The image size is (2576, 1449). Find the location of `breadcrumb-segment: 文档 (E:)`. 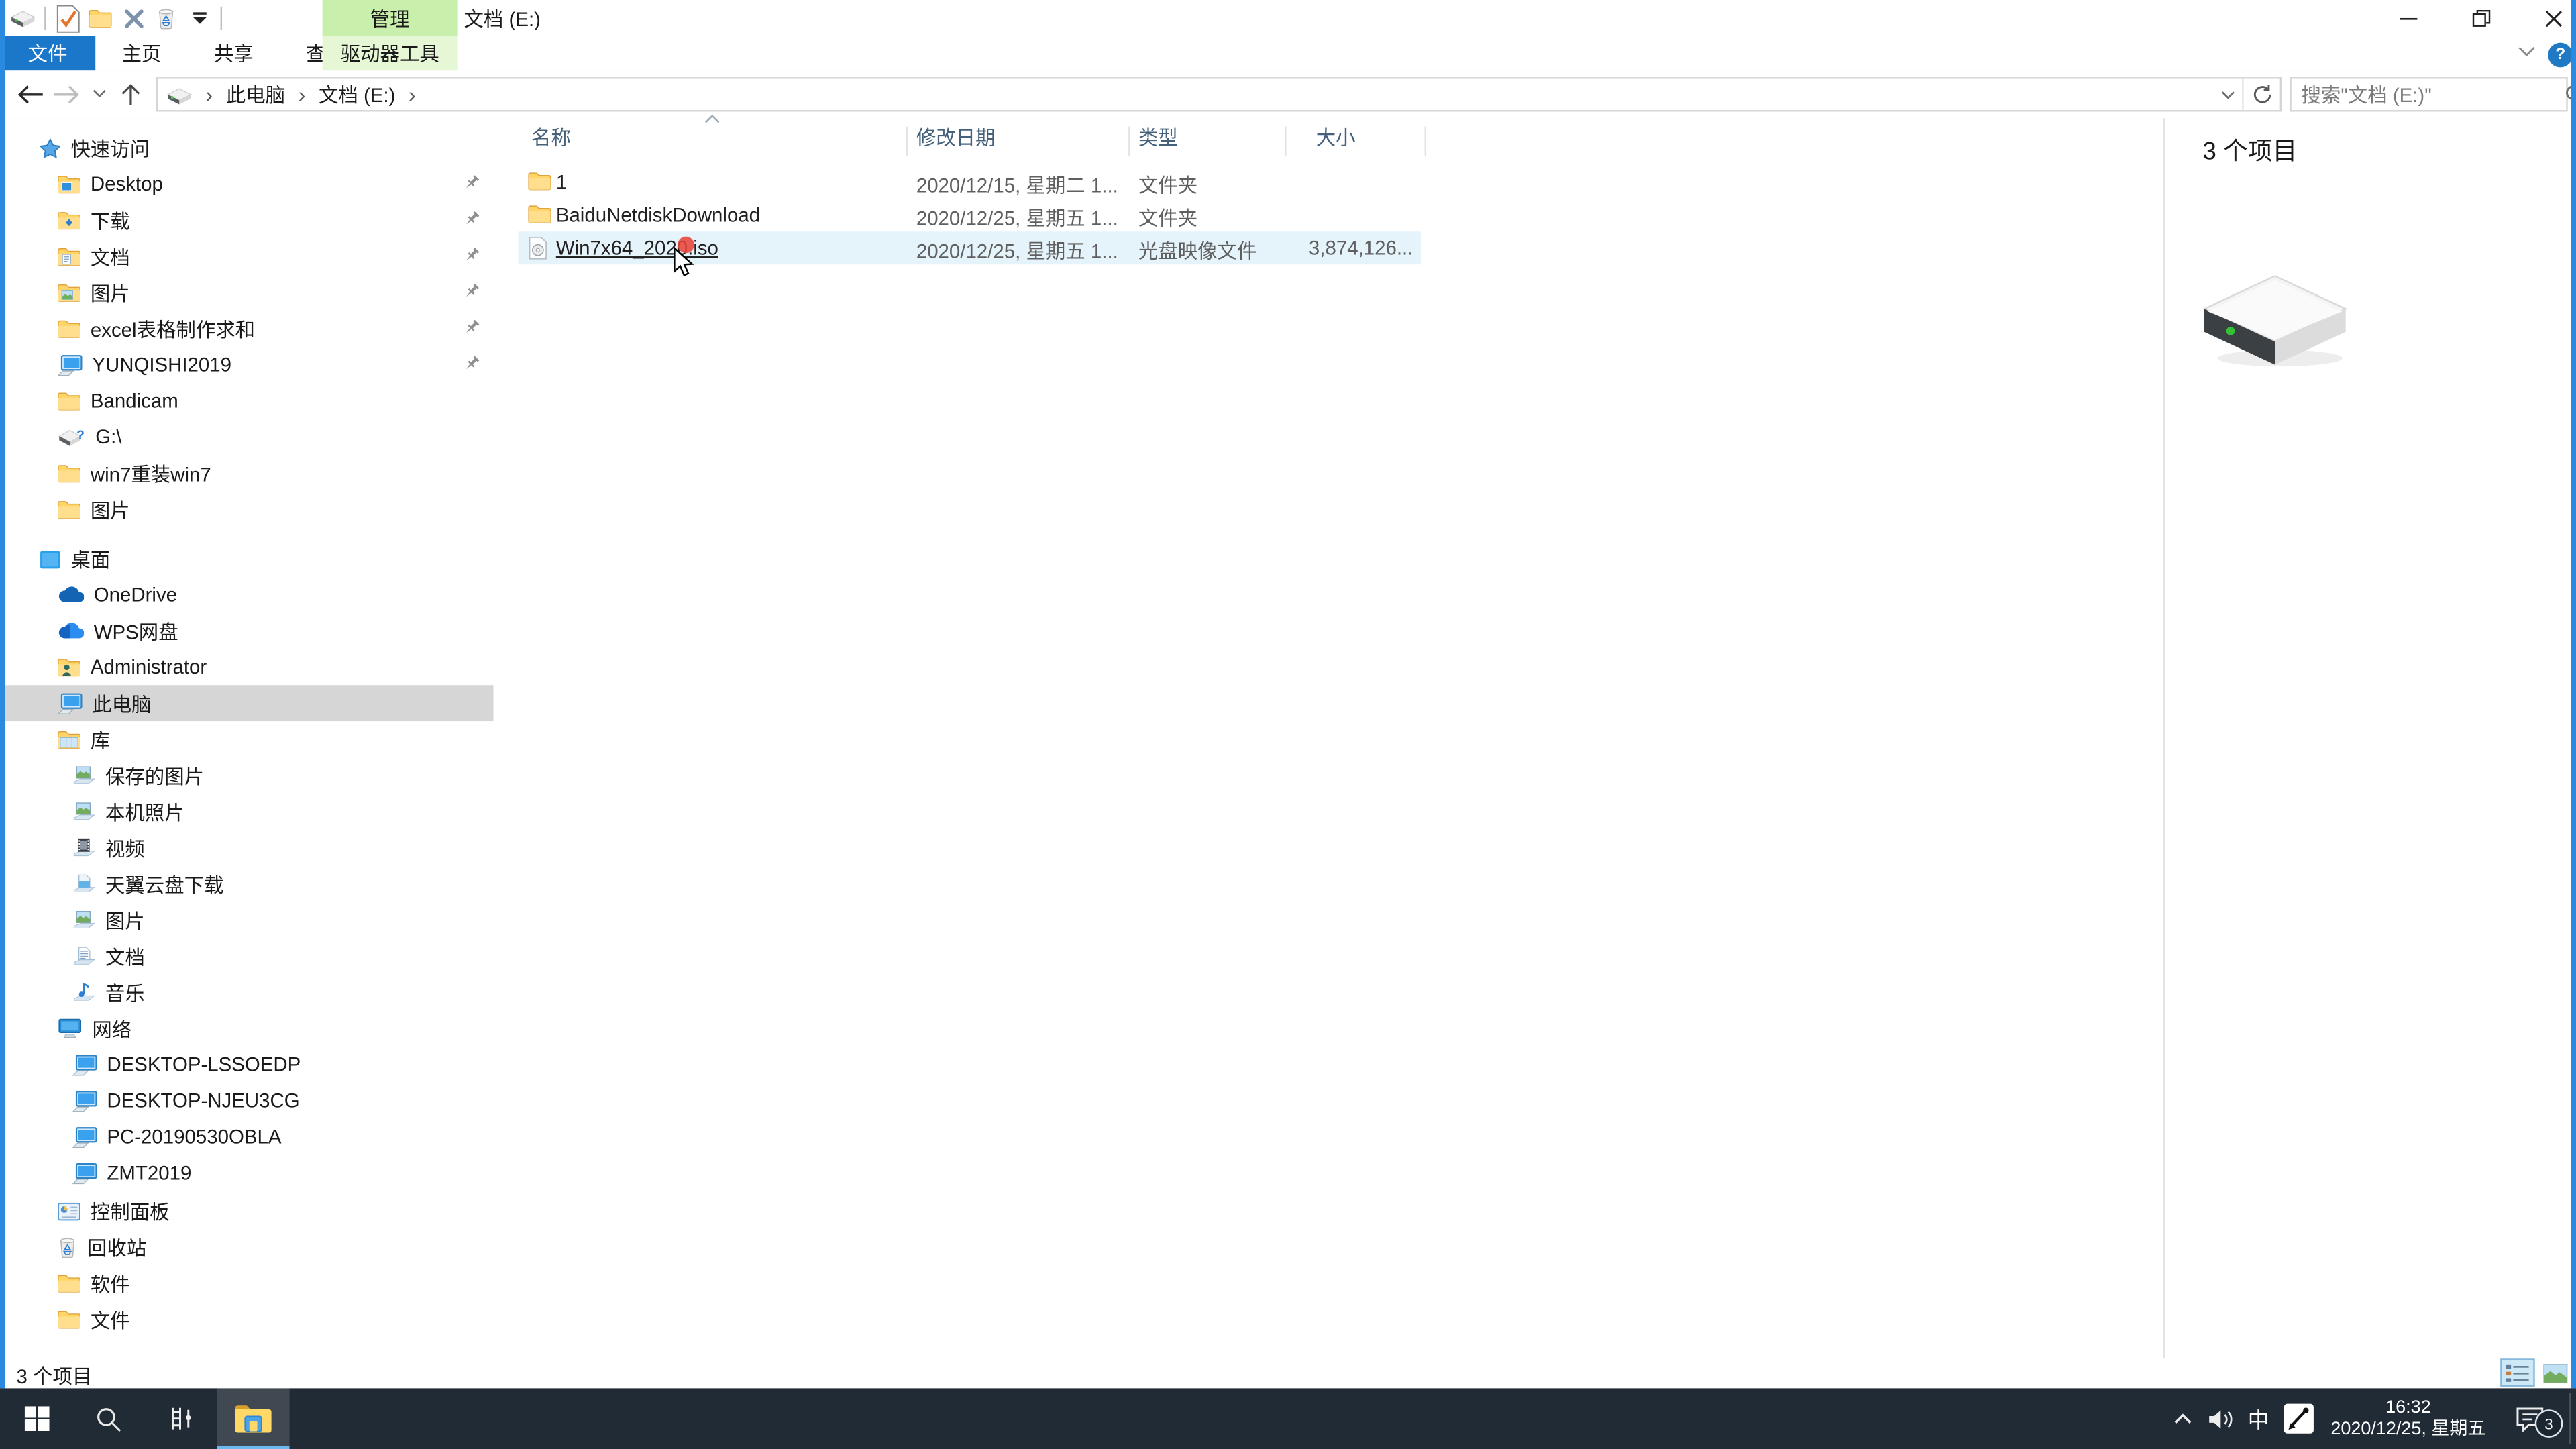

breadcrumb-segment: 文档 (E:) is located at coordinates (356, 95).